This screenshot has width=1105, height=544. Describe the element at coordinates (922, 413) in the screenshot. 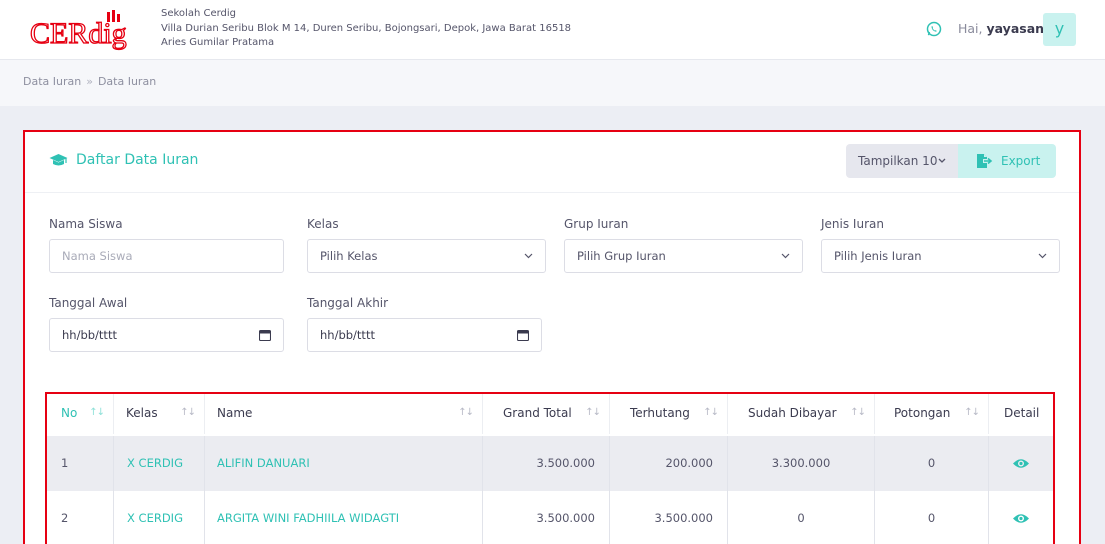

I see `column-label: Potongan` at that location.